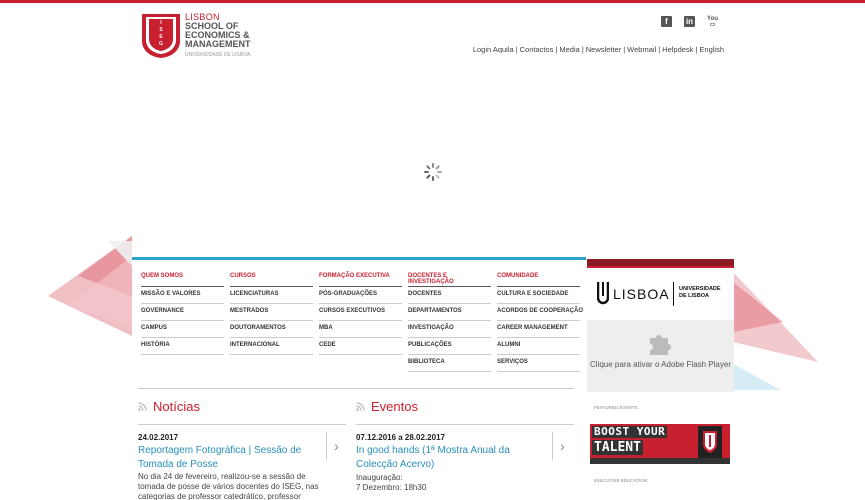 This screenshot has width=865, height=500. Describe the element at coordinates (660, 444) in the screenshot. I see `boost-your-talent-banner: BOOST YOUR TALENT` at that location.